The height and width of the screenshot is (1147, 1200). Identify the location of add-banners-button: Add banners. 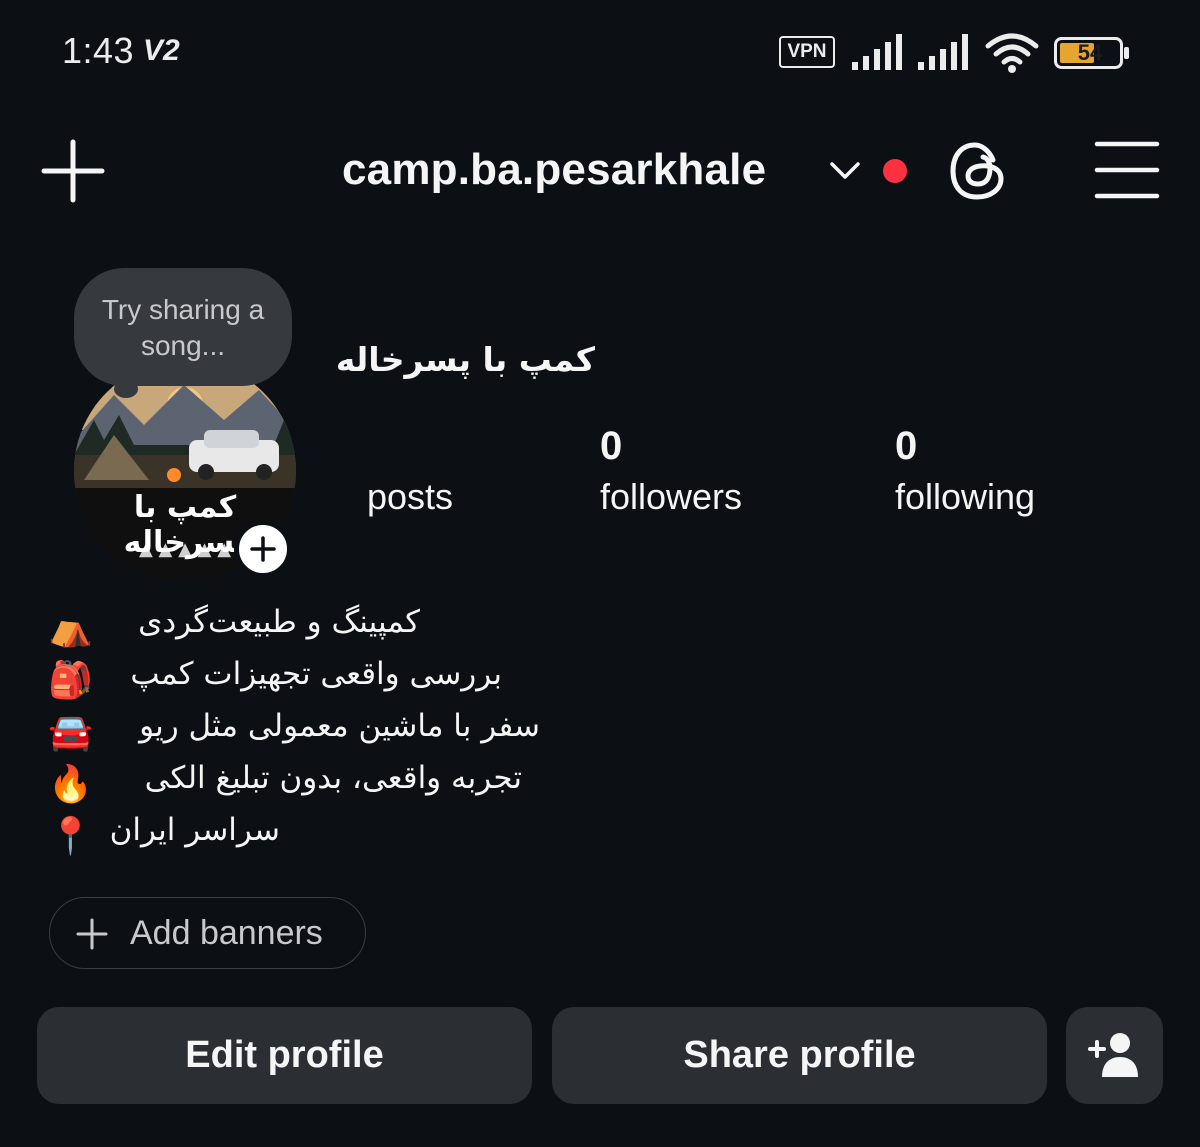
(207, 933).